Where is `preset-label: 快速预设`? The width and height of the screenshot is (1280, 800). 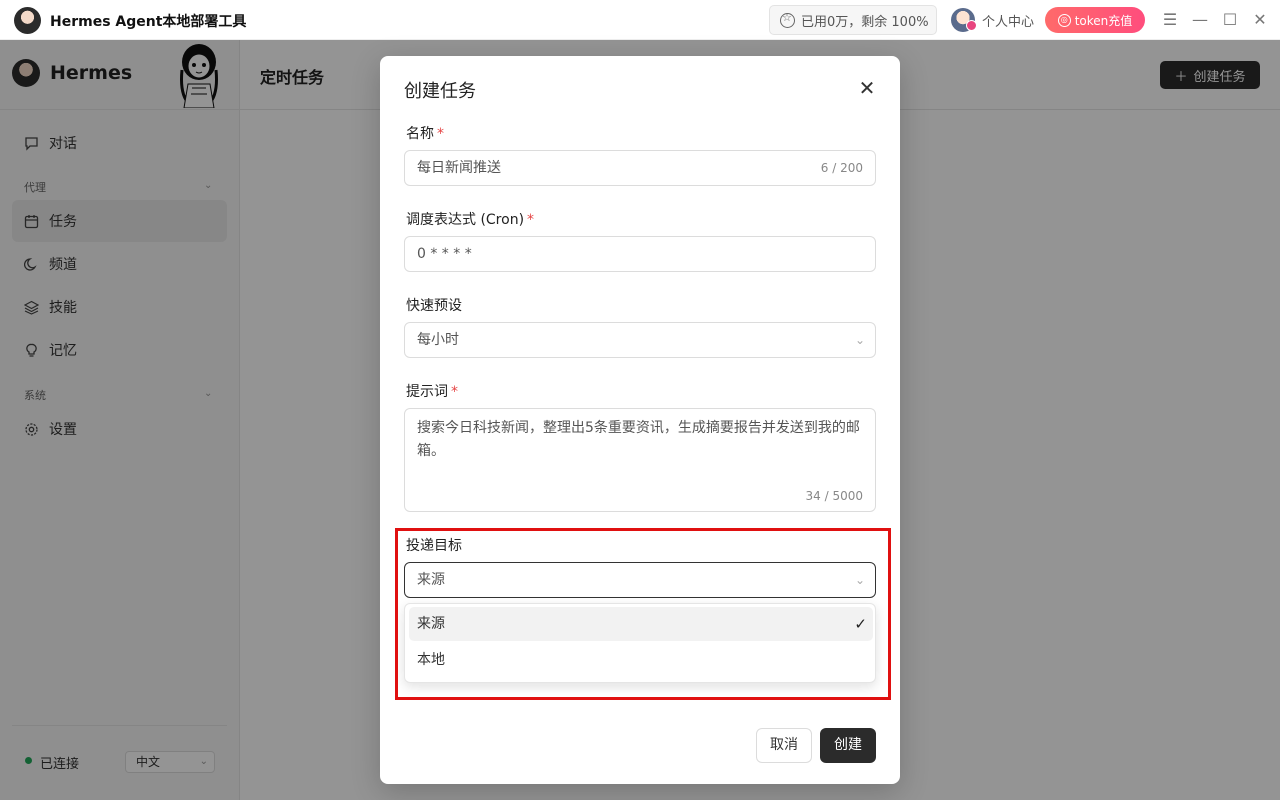
preset-label: 快速预设 is located at coordinates (434, 306).